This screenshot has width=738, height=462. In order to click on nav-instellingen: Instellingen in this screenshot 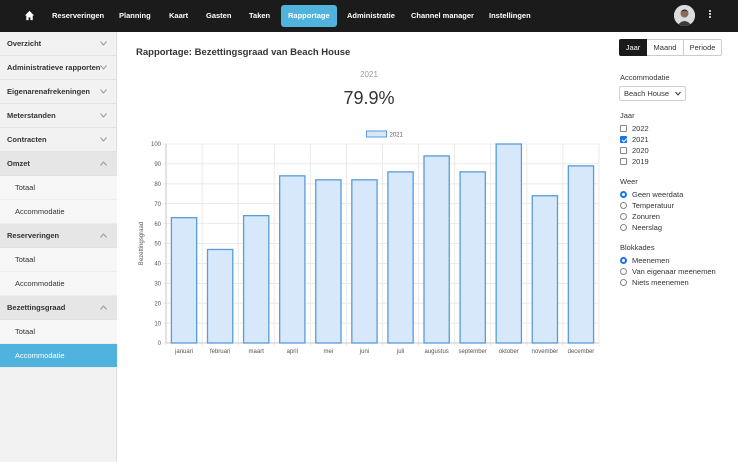, I will do `click(510, 16)`.